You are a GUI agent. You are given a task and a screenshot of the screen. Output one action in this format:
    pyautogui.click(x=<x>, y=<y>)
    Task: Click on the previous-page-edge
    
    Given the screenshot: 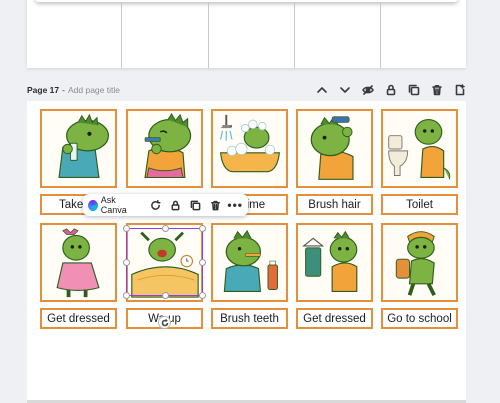 What is the action you would take?
    pyautogui.click(x=246, y=1)
    